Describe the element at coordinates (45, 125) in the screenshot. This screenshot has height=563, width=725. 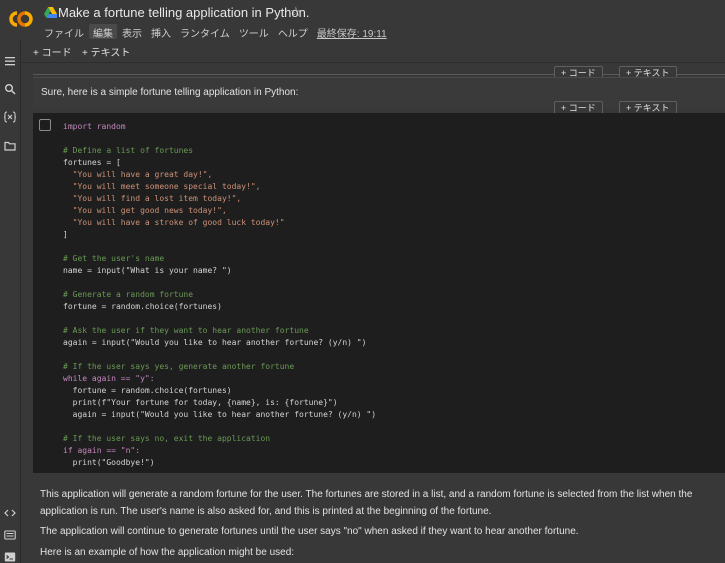
I see `run-cell-button` at that location.